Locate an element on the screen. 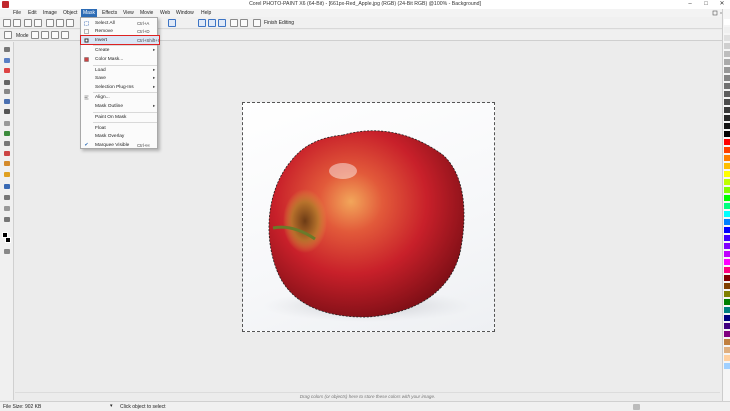  mask-mode-additive-icon is located at coordinates (212, 23).